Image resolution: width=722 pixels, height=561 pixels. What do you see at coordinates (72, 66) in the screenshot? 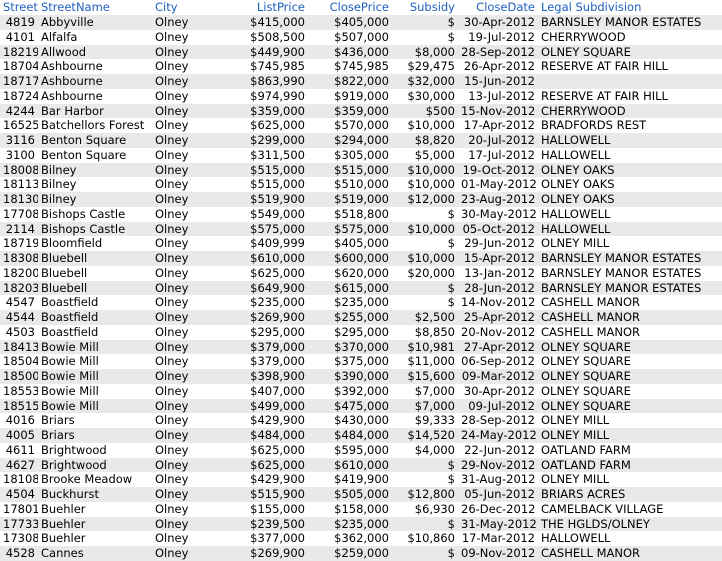
I see `street-name-cell: Ashbourne` at bounding box center [72, 66].